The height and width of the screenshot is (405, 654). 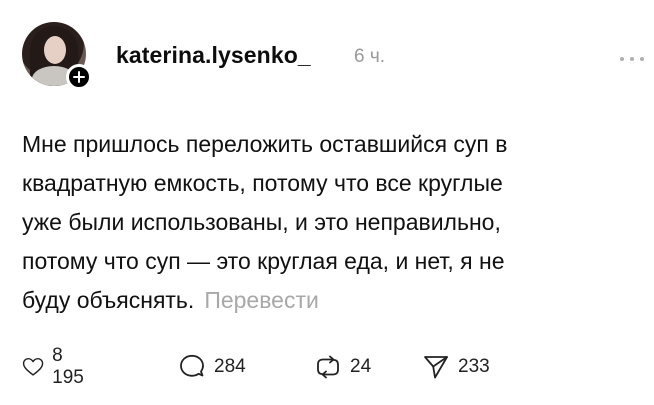 I want to click on share-count: 233, so click(x=474, y=366).